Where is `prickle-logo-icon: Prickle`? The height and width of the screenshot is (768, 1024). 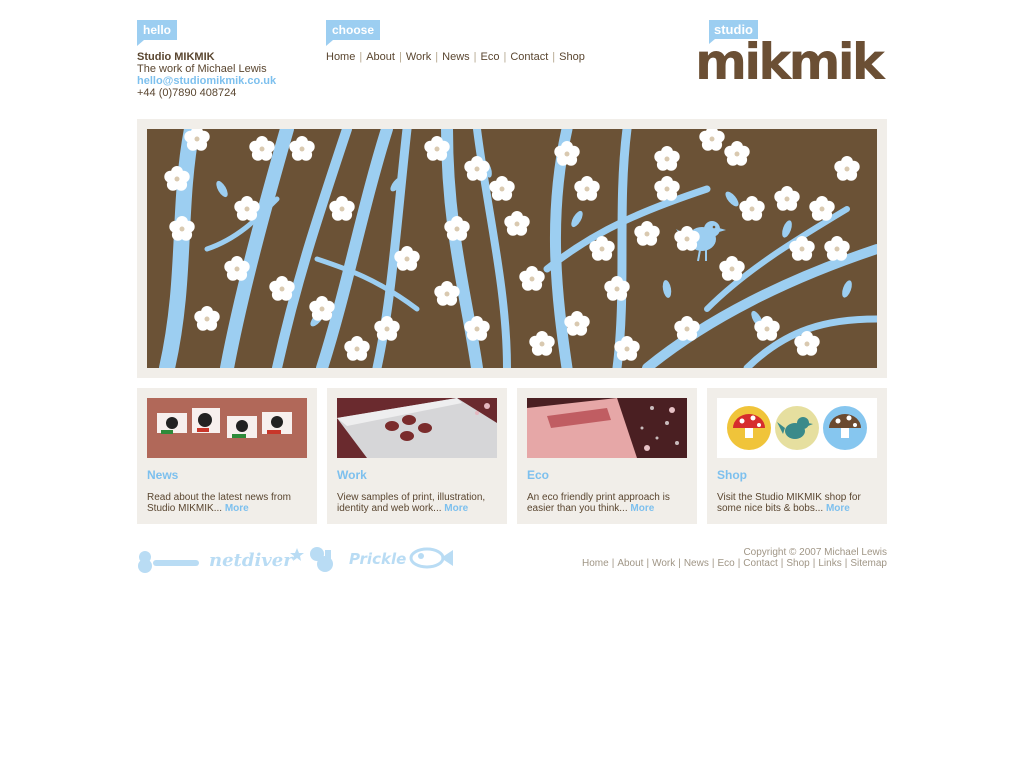 prickle-logo-icon: Prickle is located at coordinates (377, 559).